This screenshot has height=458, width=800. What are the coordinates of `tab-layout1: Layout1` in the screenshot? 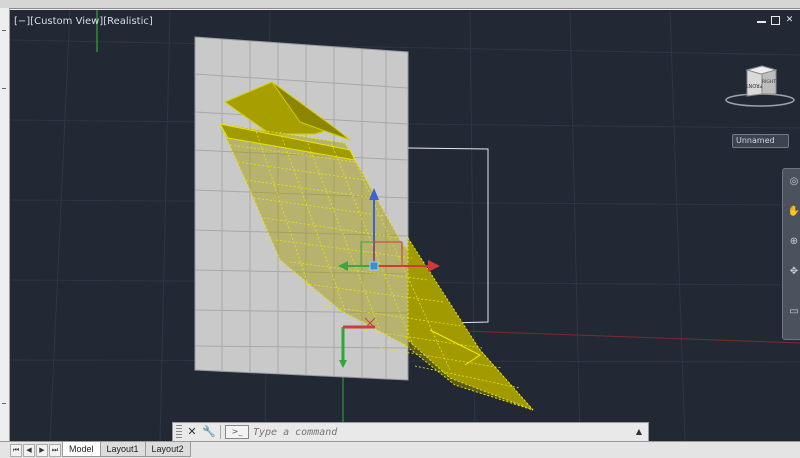 It's located at (122, 449).